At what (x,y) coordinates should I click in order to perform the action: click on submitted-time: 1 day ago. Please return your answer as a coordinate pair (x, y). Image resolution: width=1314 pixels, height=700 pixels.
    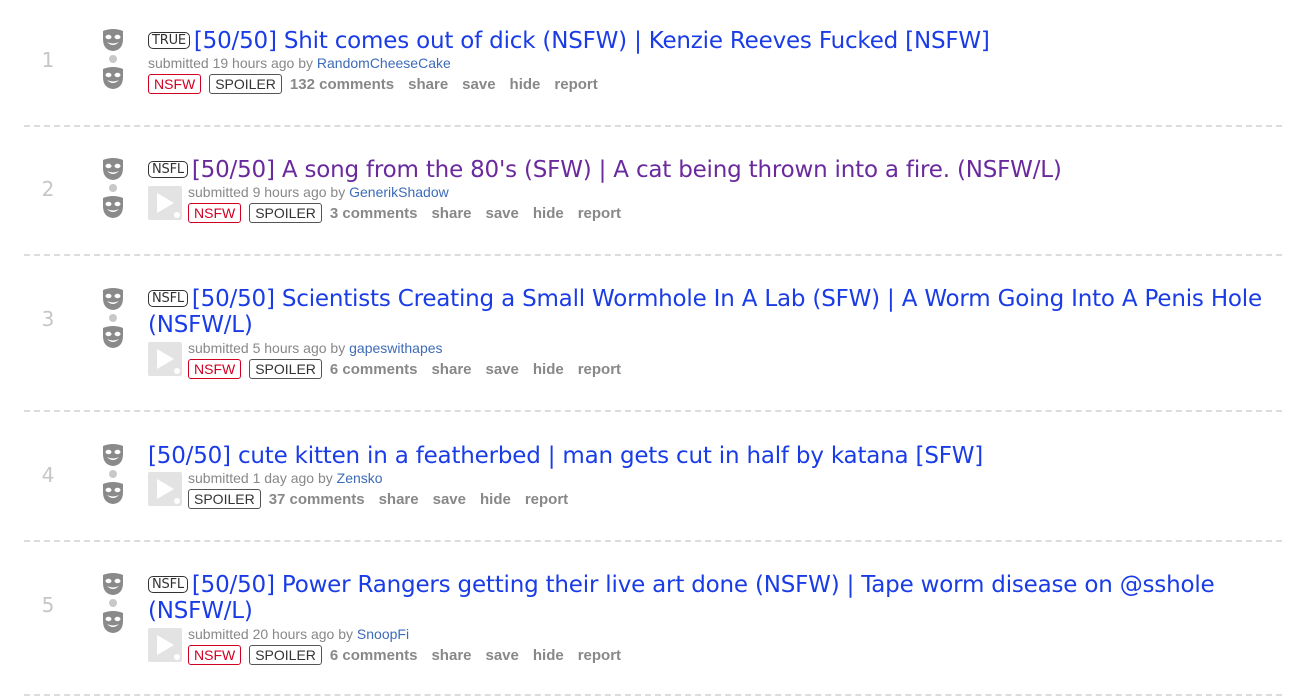
    Looking at the image, I should click on (283, 478).